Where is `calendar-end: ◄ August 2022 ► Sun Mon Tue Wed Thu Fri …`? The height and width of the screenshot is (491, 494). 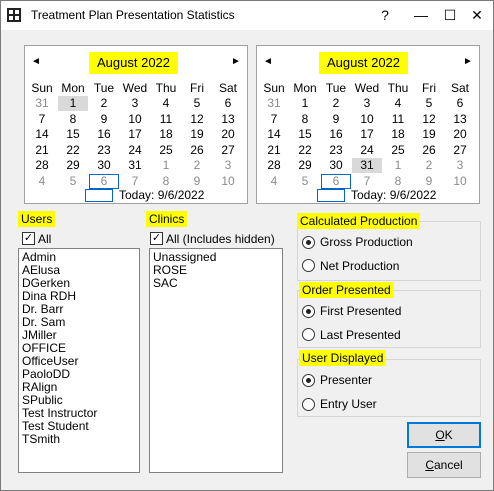
calendar-end: ◄ August 2022 ► Sun Mon Tue Wed Thu Fri … is located at coordinates (368, 124).